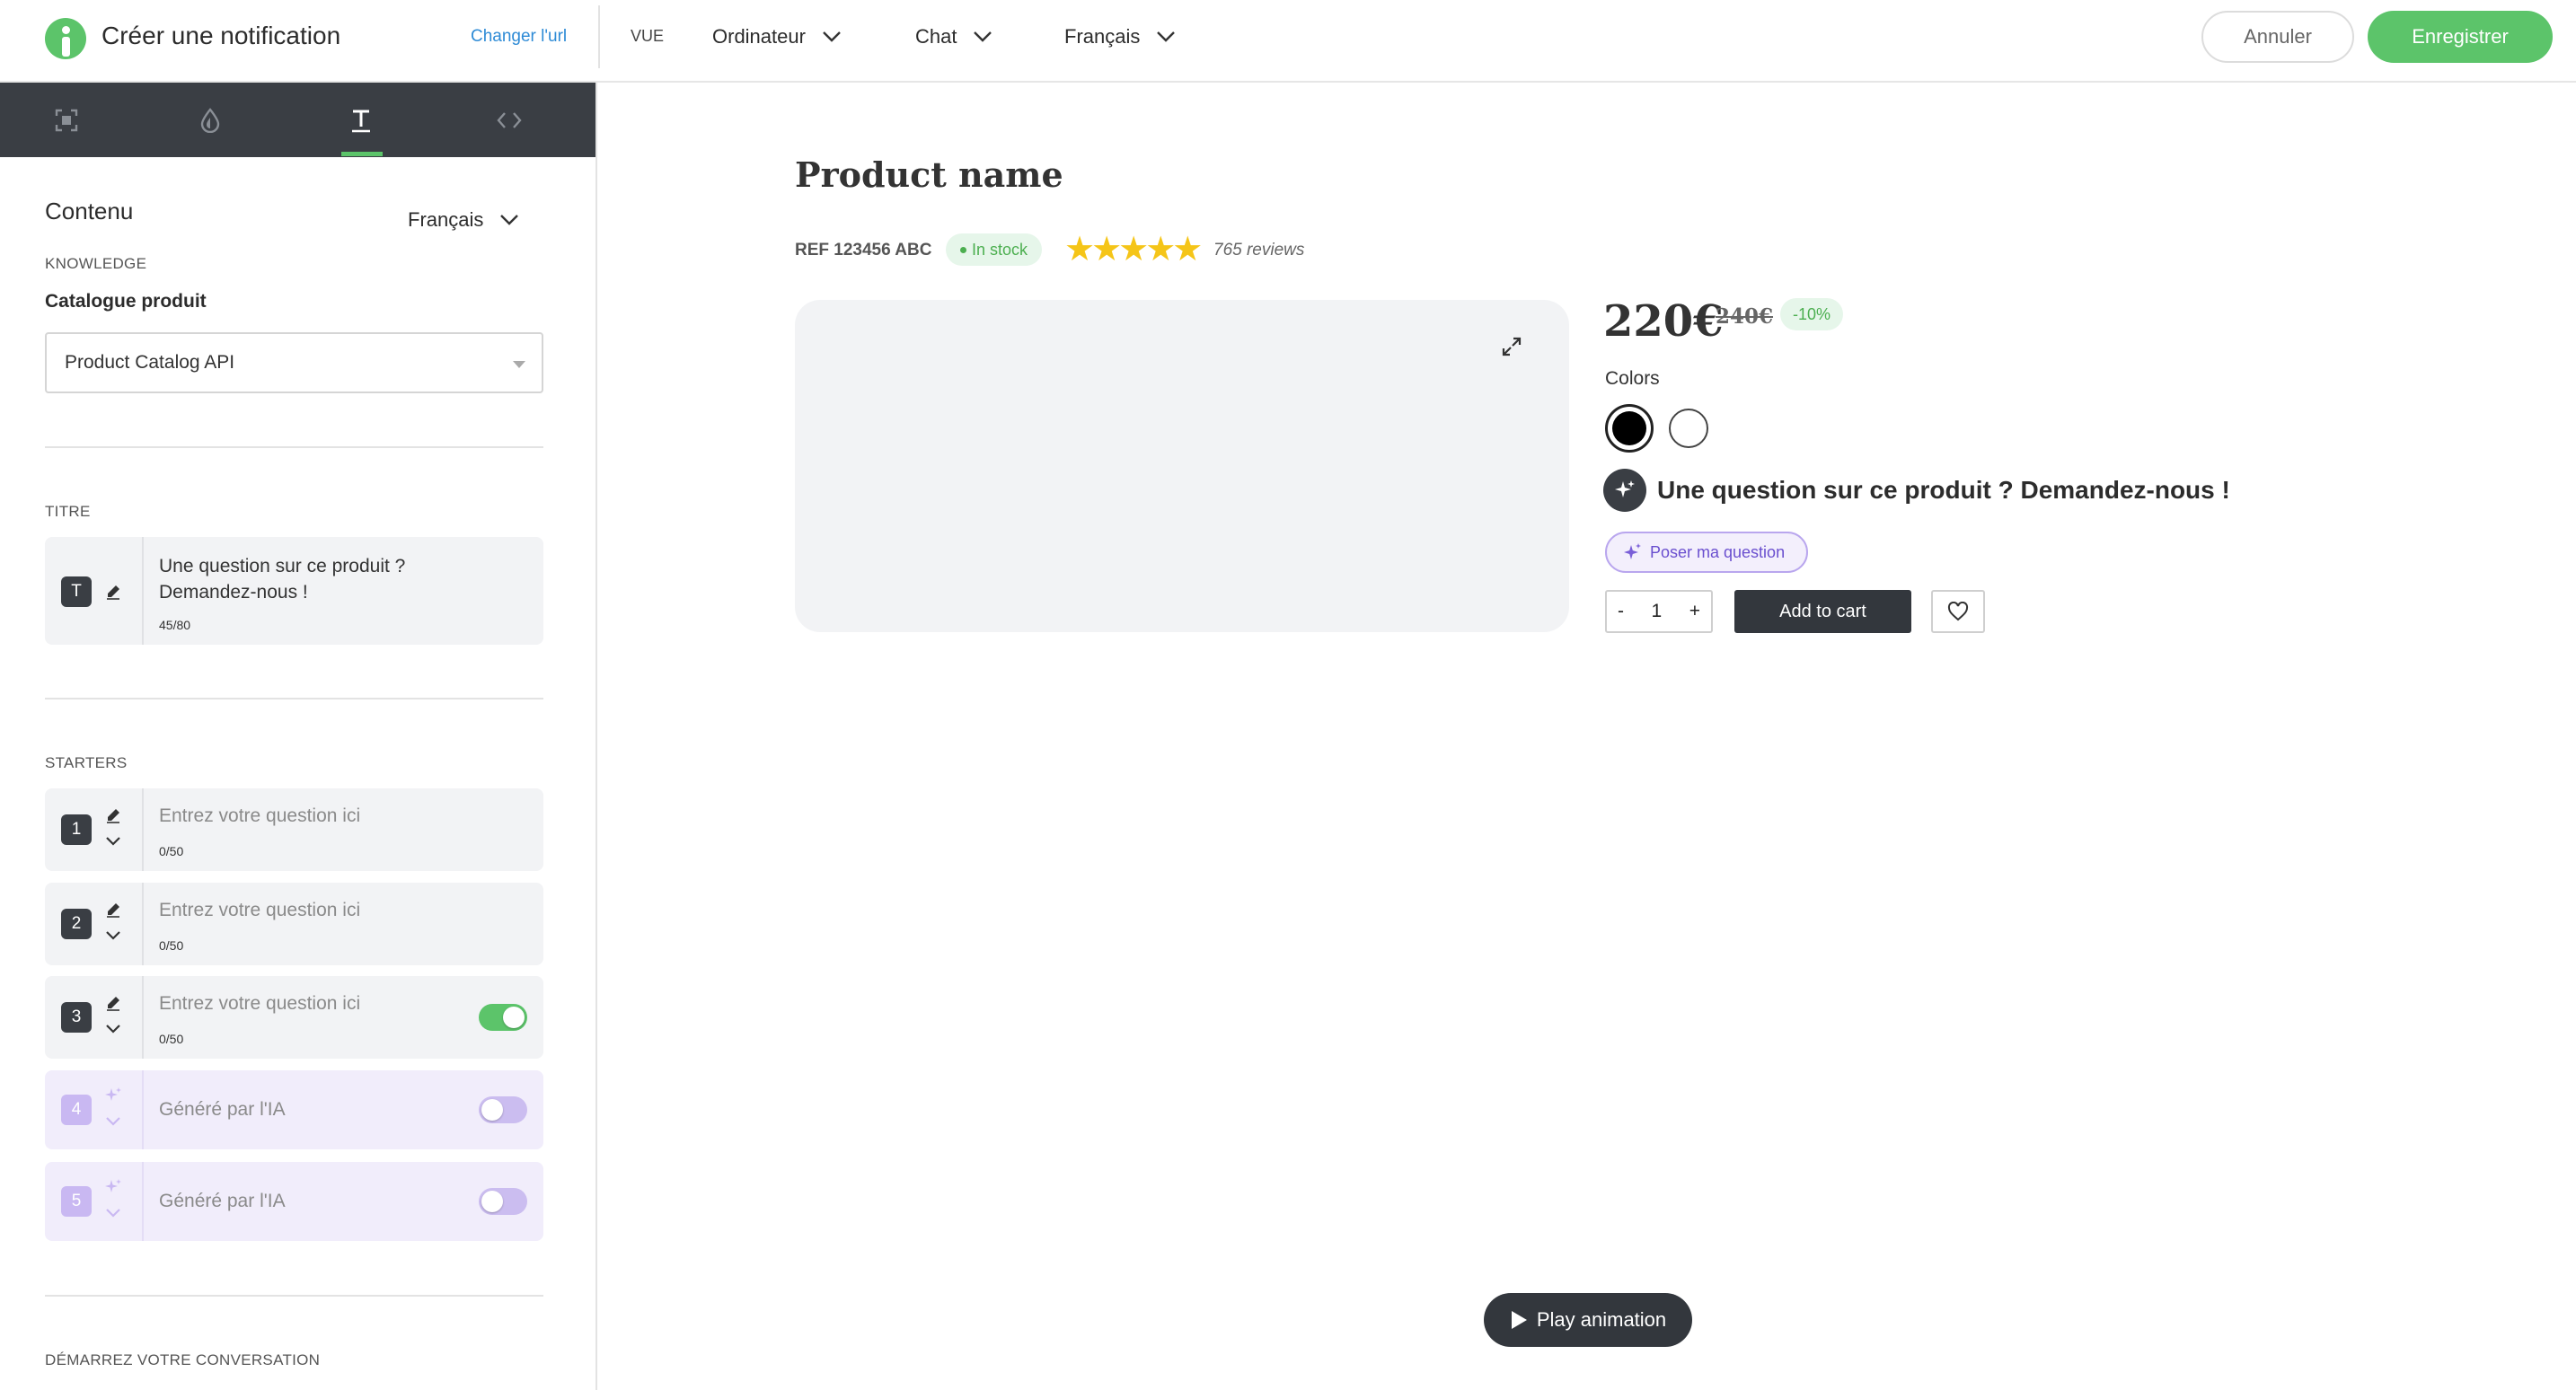  What do you see at coordinates (519, 37) in the screenshot?
I see `change-url-link: Changer l'url` at bounding box center [519, 37].